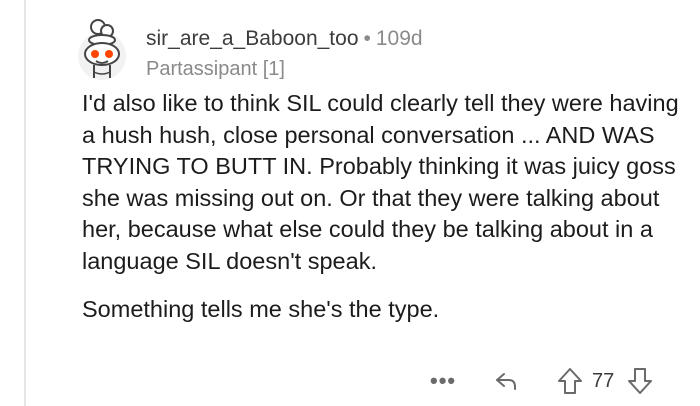 The image size is (700, 406). What do you see at coordinates (252, 38) in the screenshot?
I see `username: sir_are_a_Baboon_too` at bounding box center [252, 38].